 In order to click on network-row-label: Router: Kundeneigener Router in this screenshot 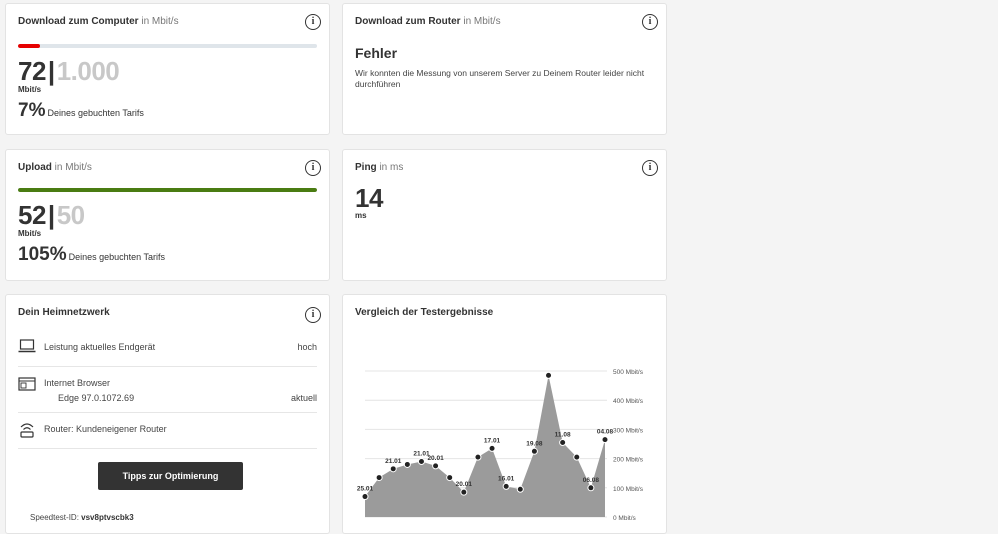, I will do `click(105, 429)`.